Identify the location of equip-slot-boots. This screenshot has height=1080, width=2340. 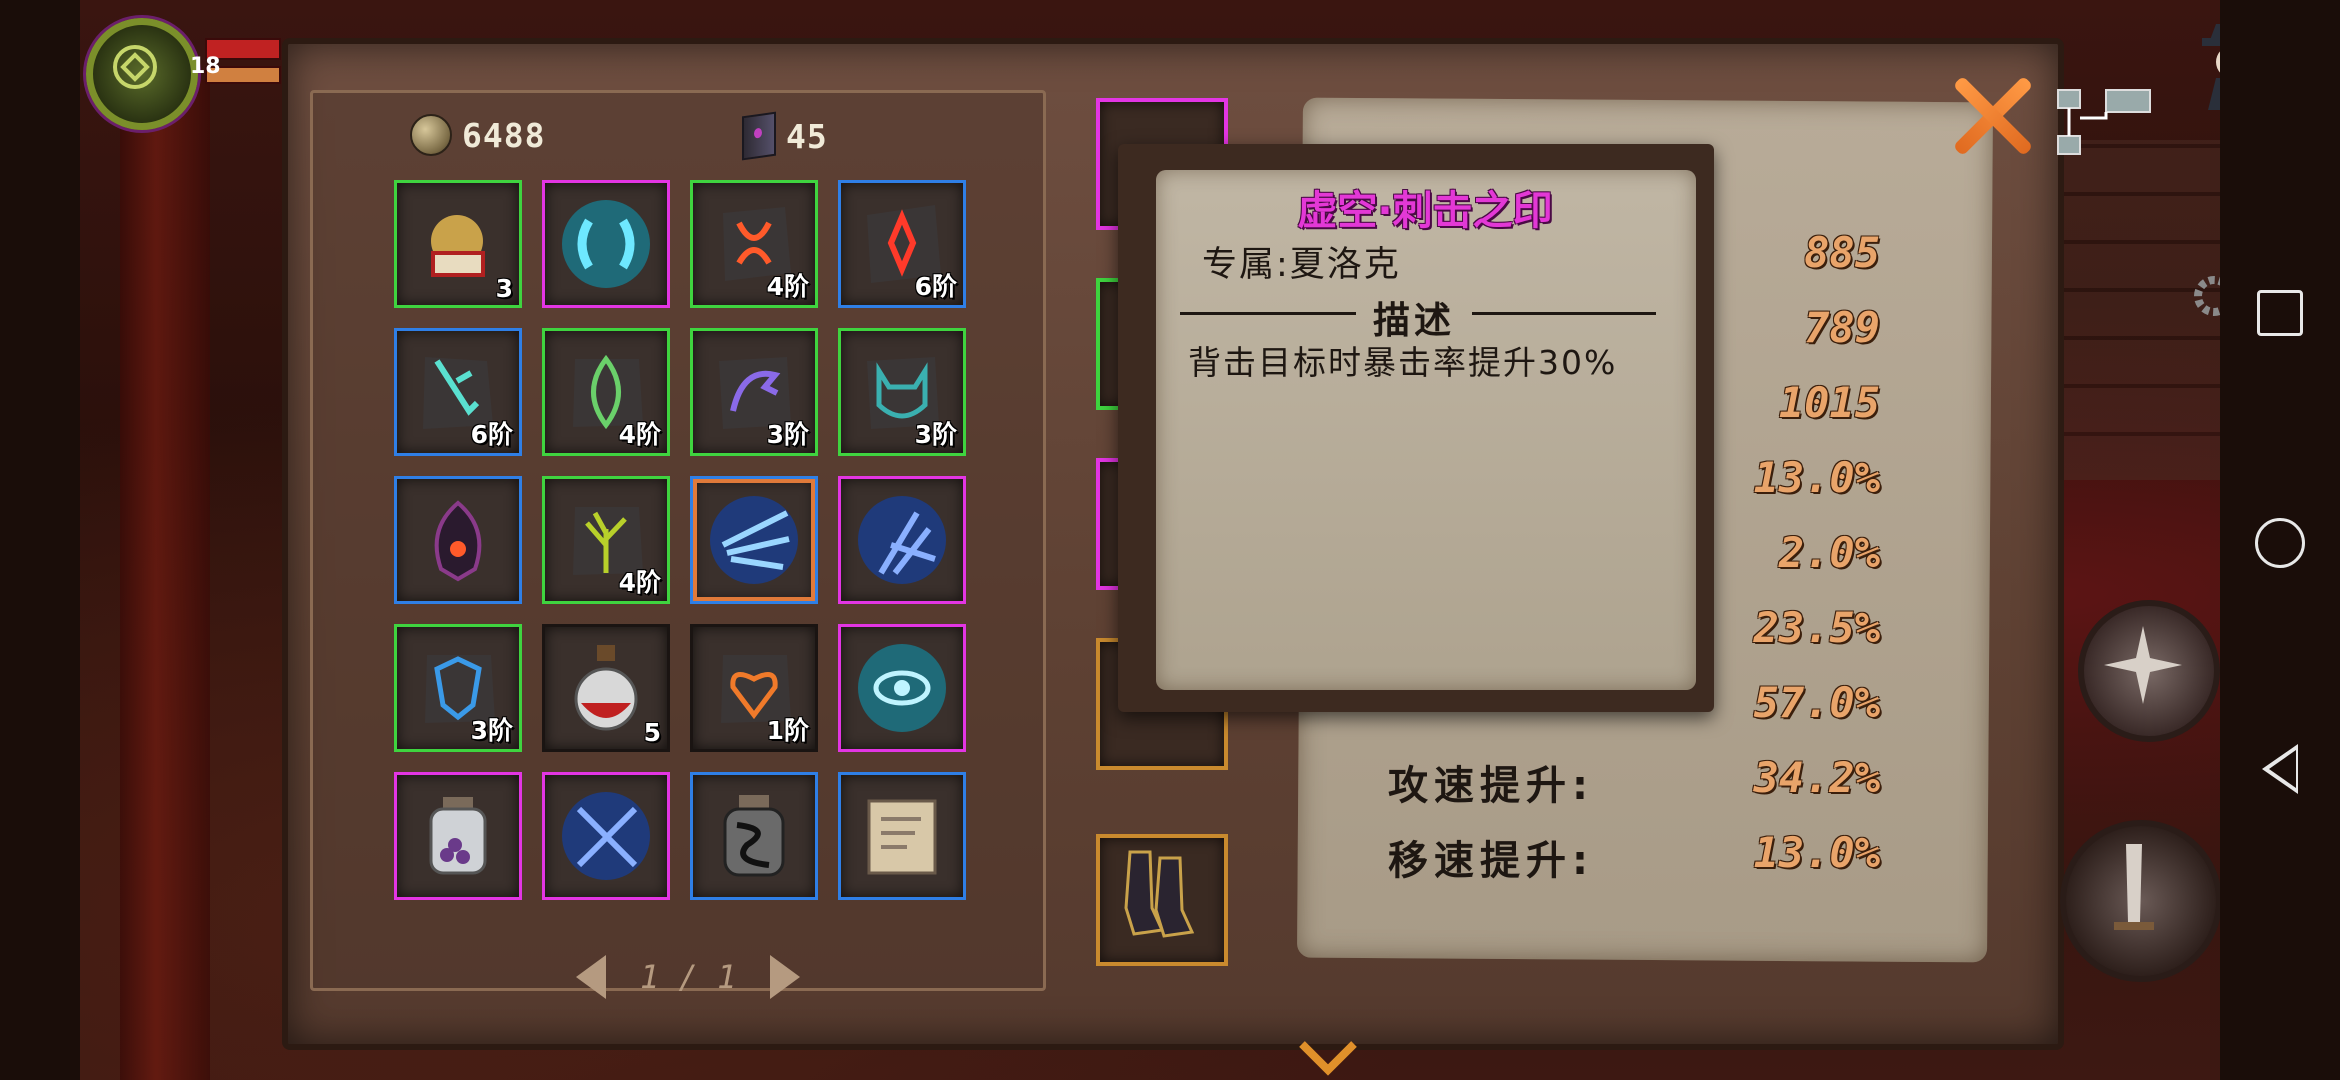
(1162, 900).